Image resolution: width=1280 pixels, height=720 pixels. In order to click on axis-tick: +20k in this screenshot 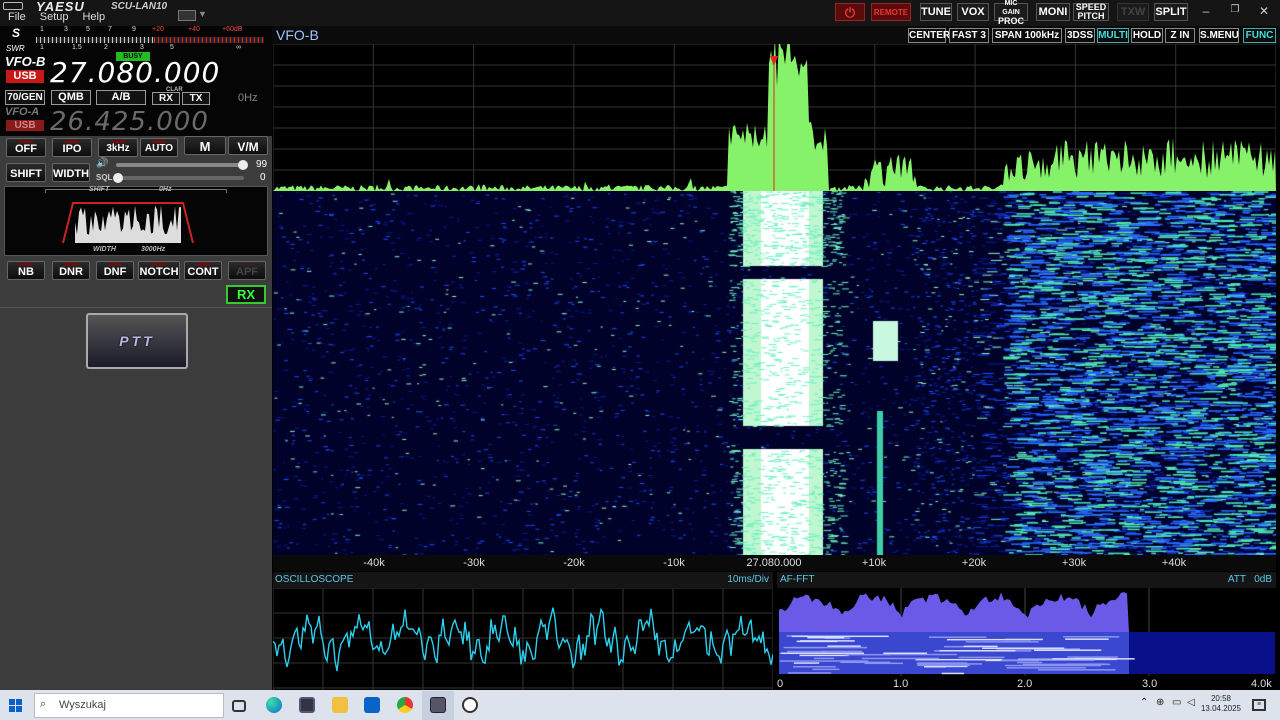, I will do `click(974, 563)`.